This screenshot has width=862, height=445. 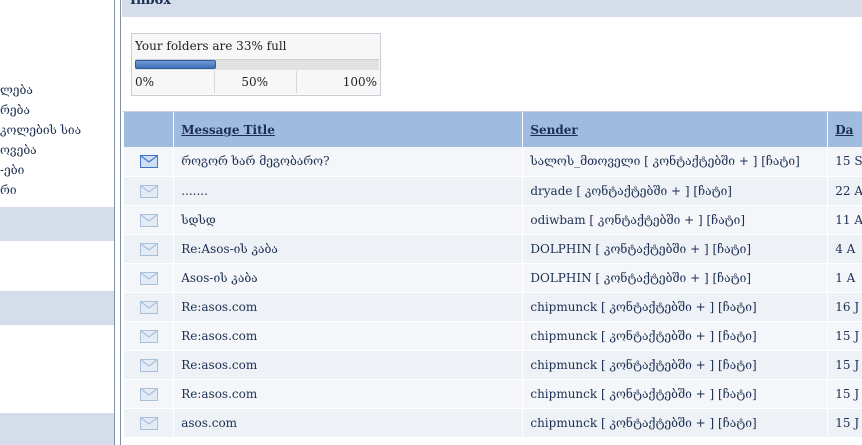 I want to click on sidebar-link: კოლების სია, so click(x=57, y=130).